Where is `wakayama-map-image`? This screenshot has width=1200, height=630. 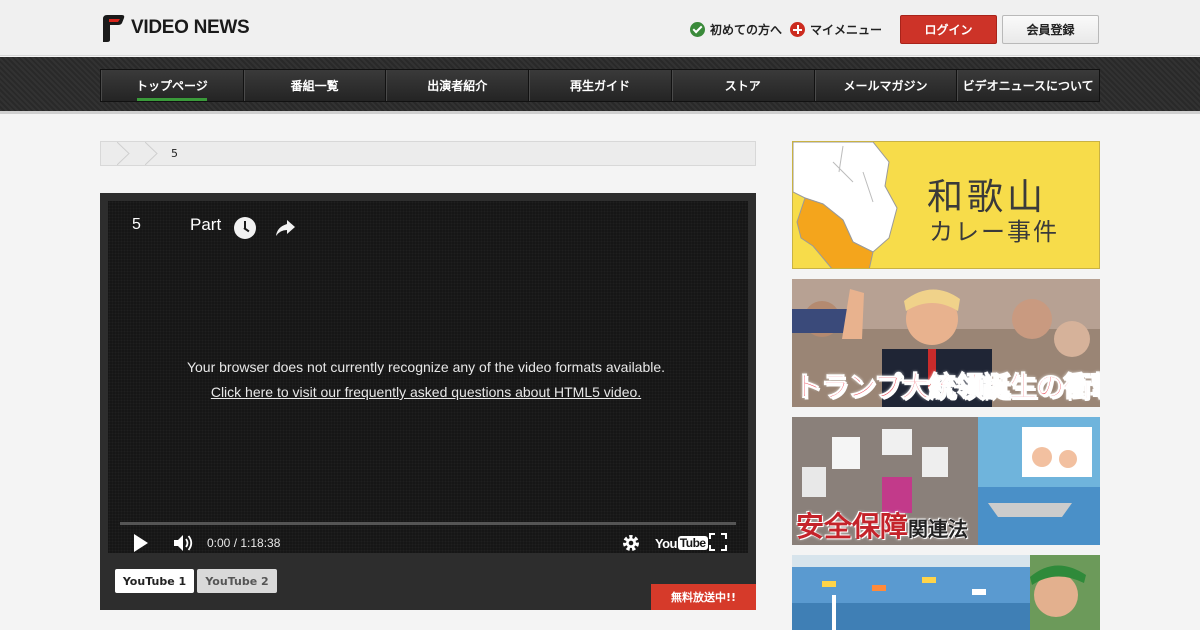
wakayama-map-image is located at coordinates (845, 205).